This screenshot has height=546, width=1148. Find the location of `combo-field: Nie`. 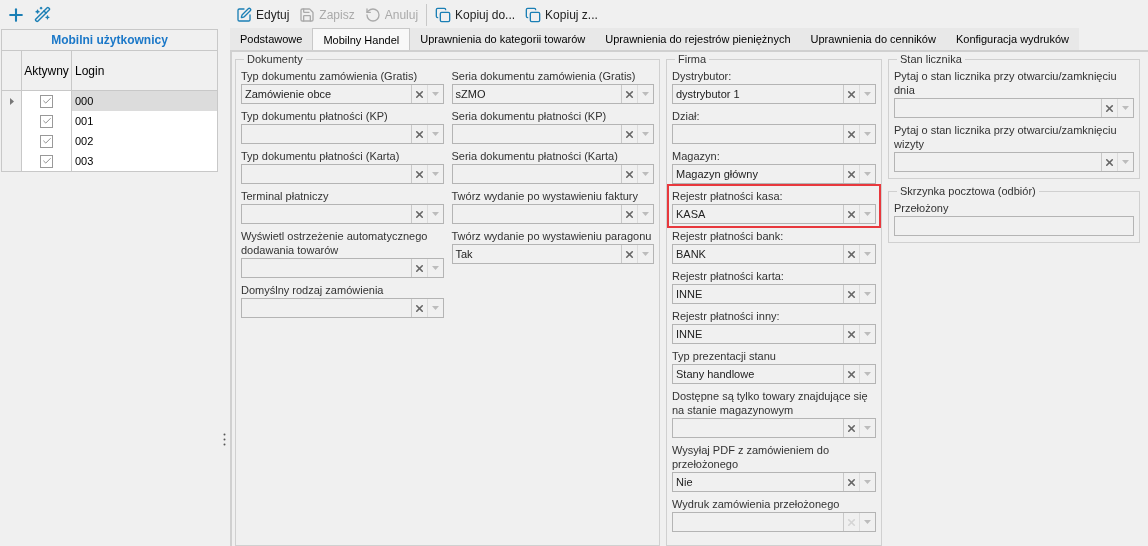

combo-field: Nie is located at coordinates (774, 482).